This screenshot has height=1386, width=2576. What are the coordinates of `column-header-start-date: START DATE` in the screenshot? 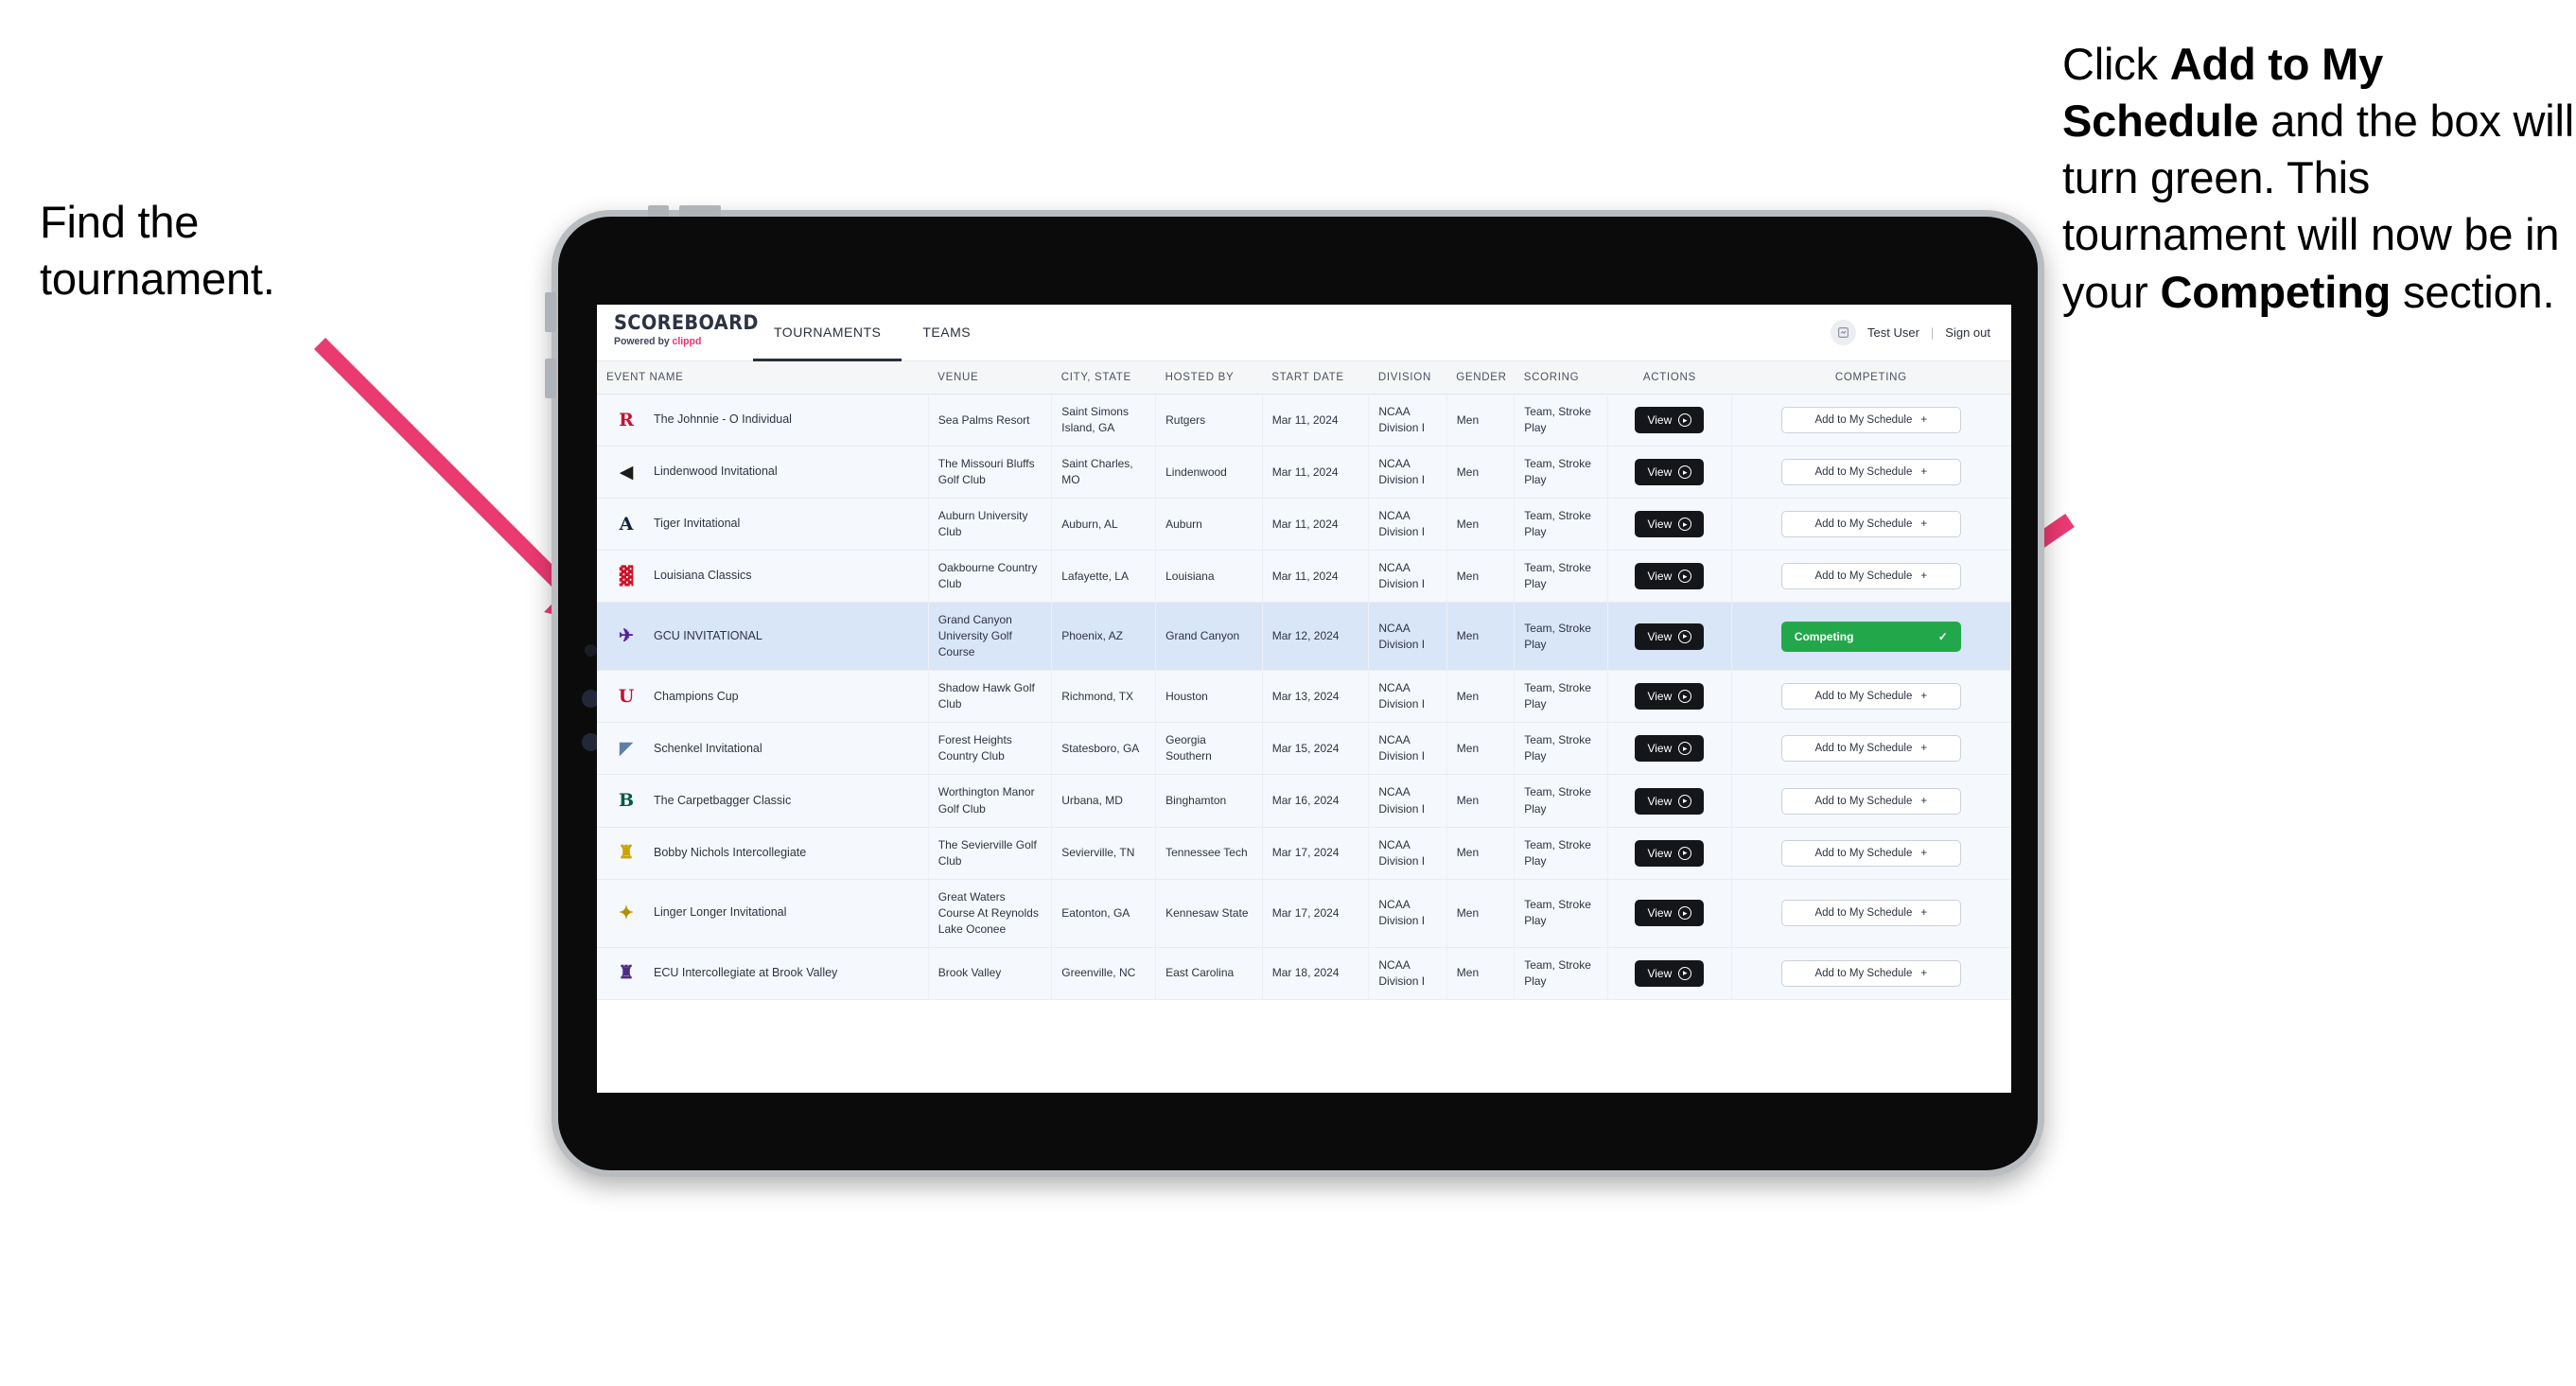 It's located at (1316, 378).